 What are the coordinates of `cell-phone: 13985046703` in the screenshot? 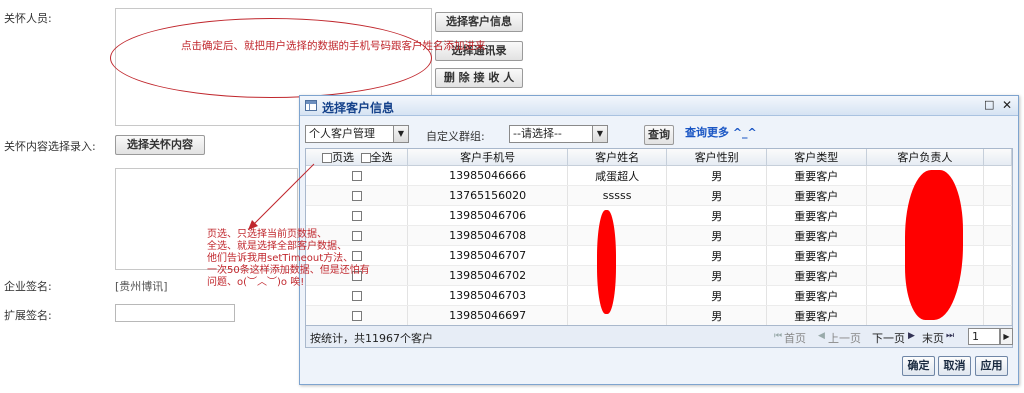 It's located at (487, 295).